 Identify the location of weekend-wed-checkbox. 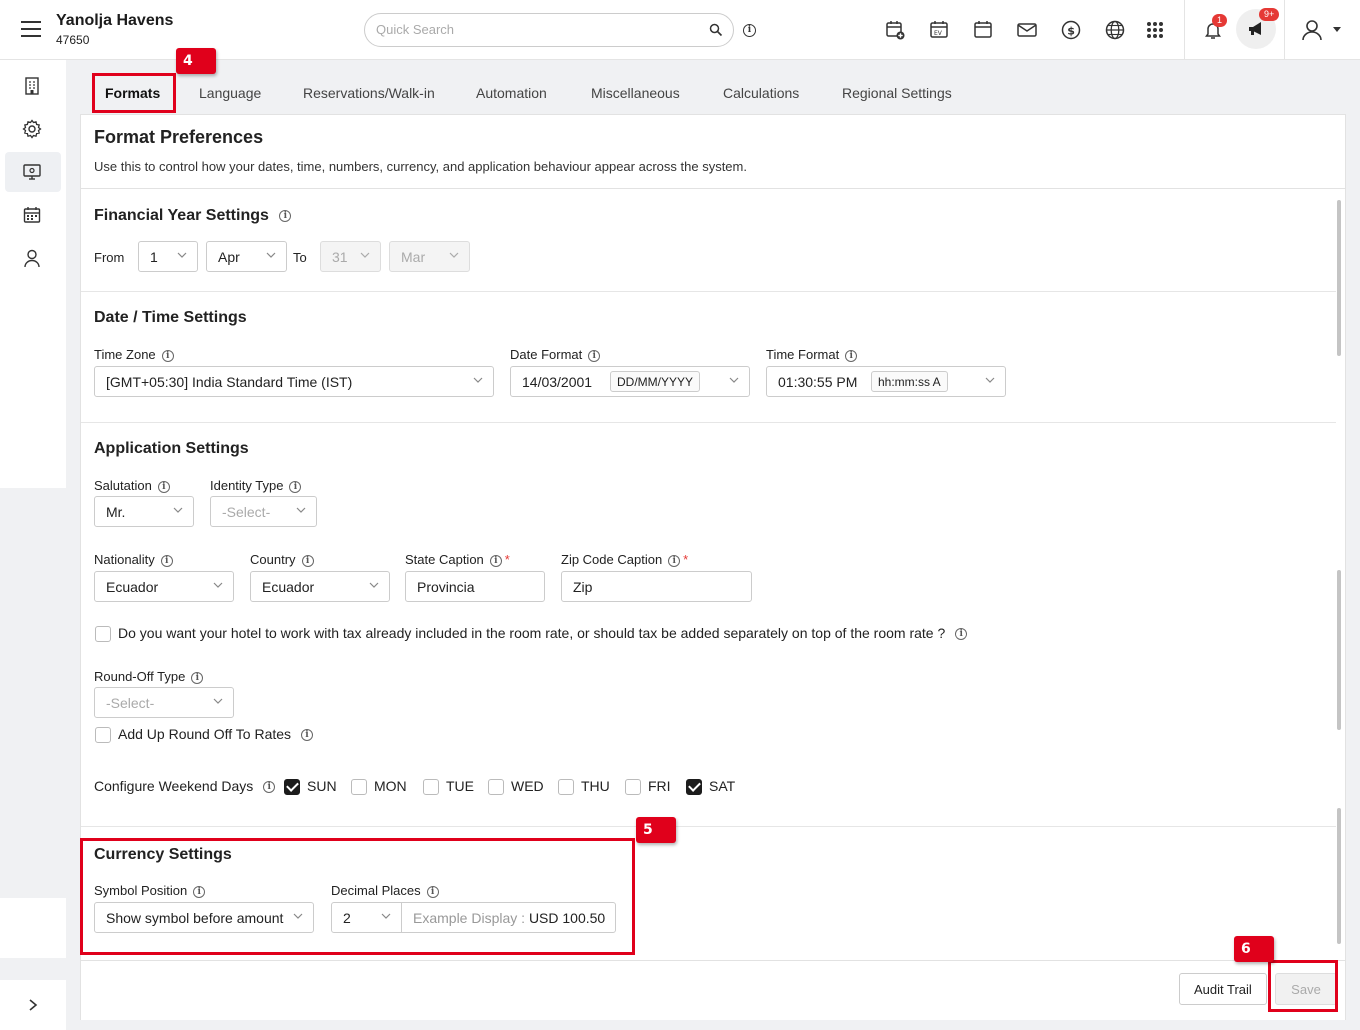
(496, 787).